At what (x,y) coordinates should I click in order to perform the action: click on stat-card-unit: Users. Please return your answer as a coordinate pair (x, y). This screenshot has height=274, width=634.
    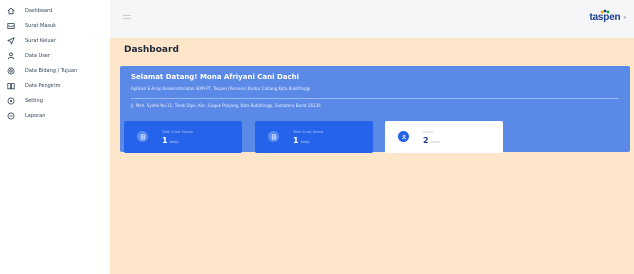
    Looking at the image, I should click on (435, 142).